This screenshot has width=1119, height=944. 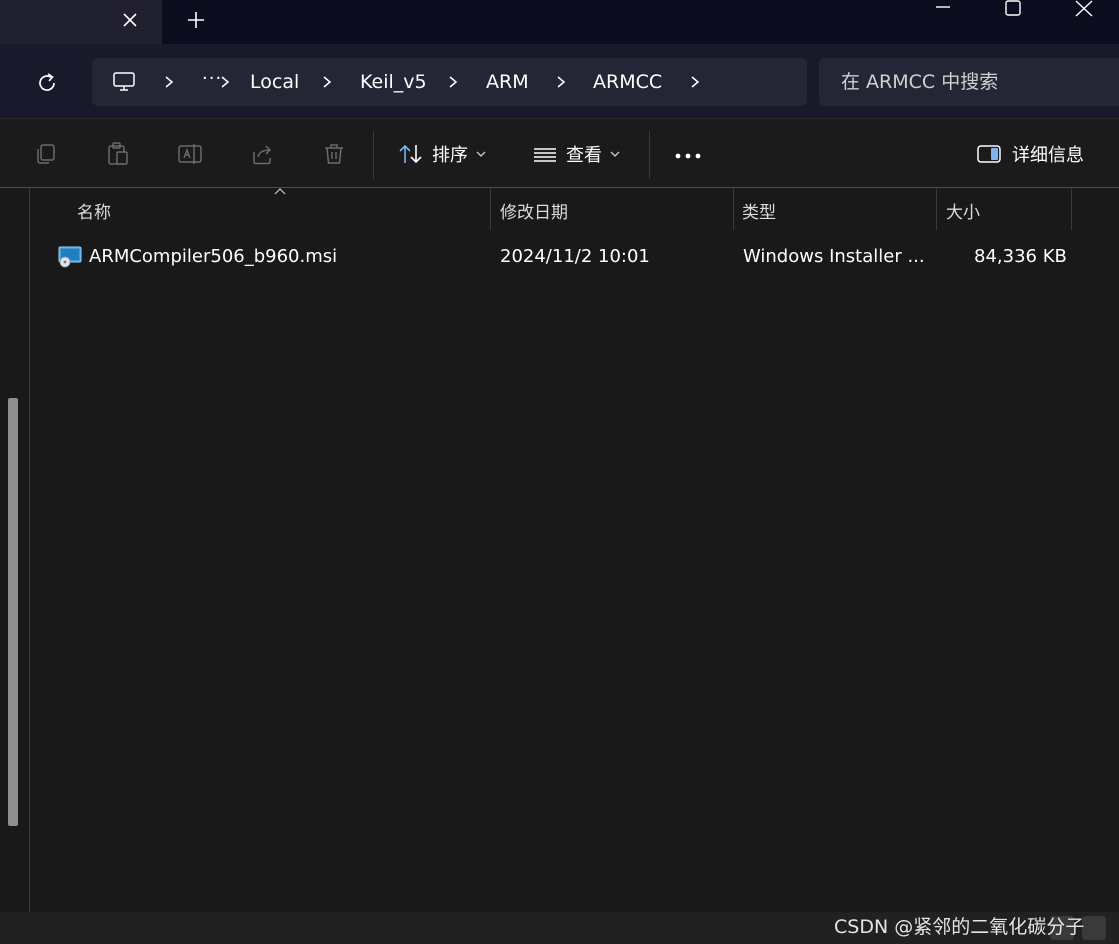 What do you see at coordinates (124, 82) in the screenshot?
I see `computer-icon` at bounding box center [124, 82].